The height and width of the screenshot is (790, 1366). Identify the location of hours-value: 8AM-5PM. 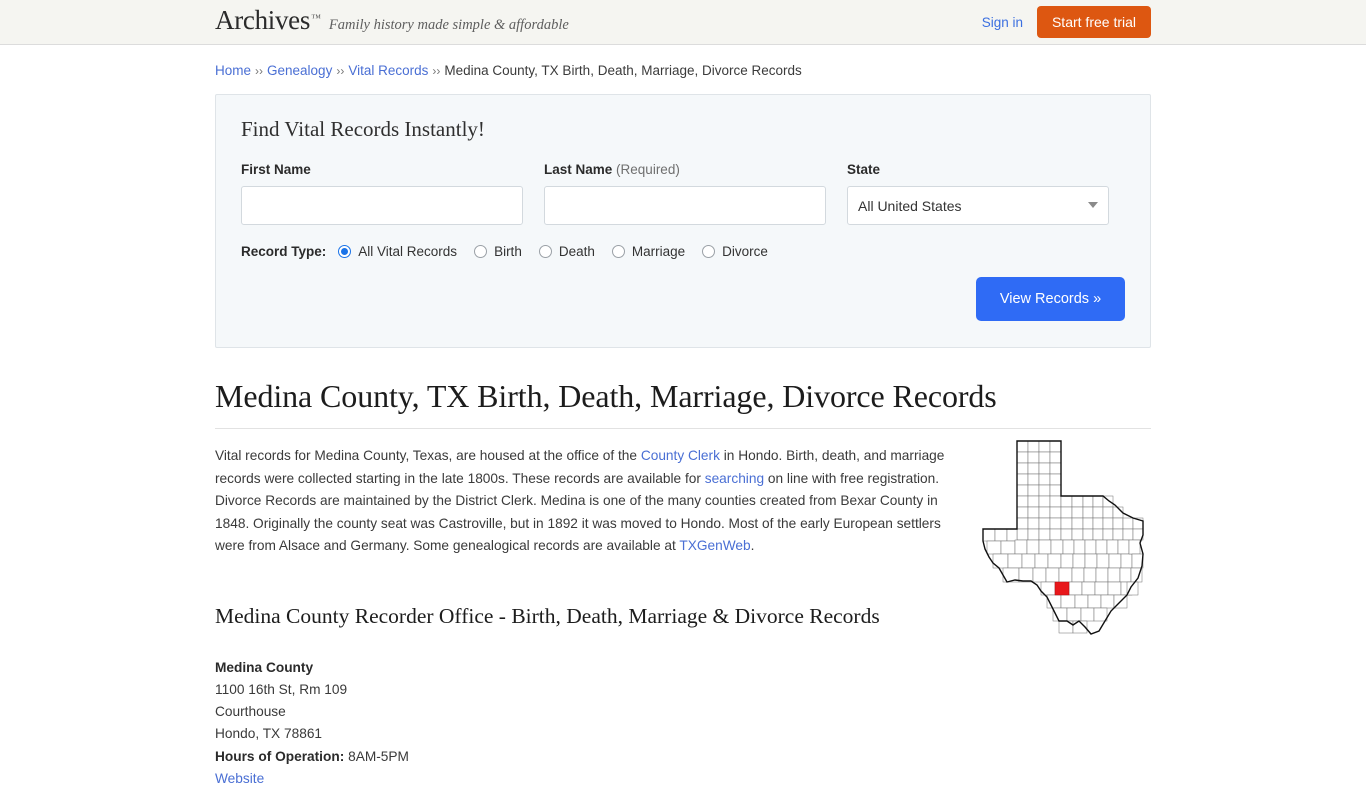
(378, 756).